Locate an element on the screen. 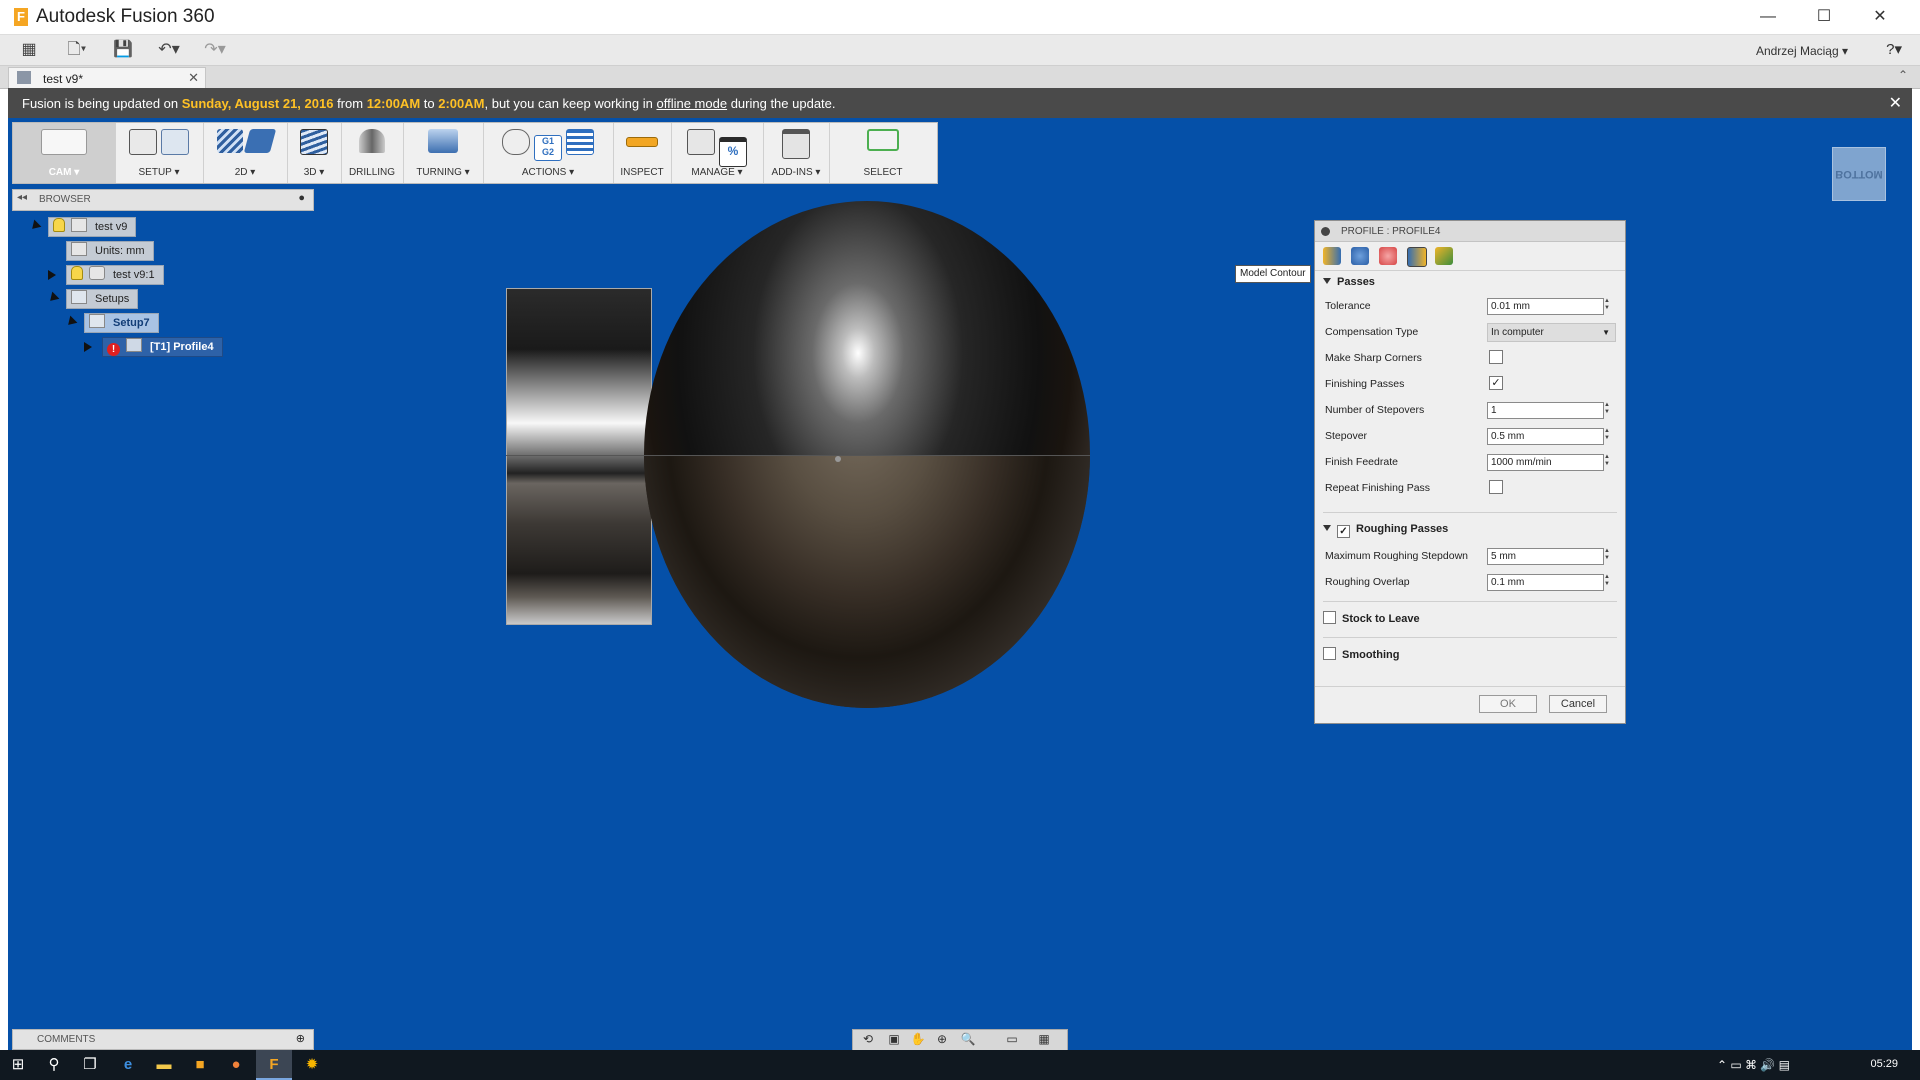  finish-feedrate-spinner: ▲ ▼ is located at coordinates (1607, 461).